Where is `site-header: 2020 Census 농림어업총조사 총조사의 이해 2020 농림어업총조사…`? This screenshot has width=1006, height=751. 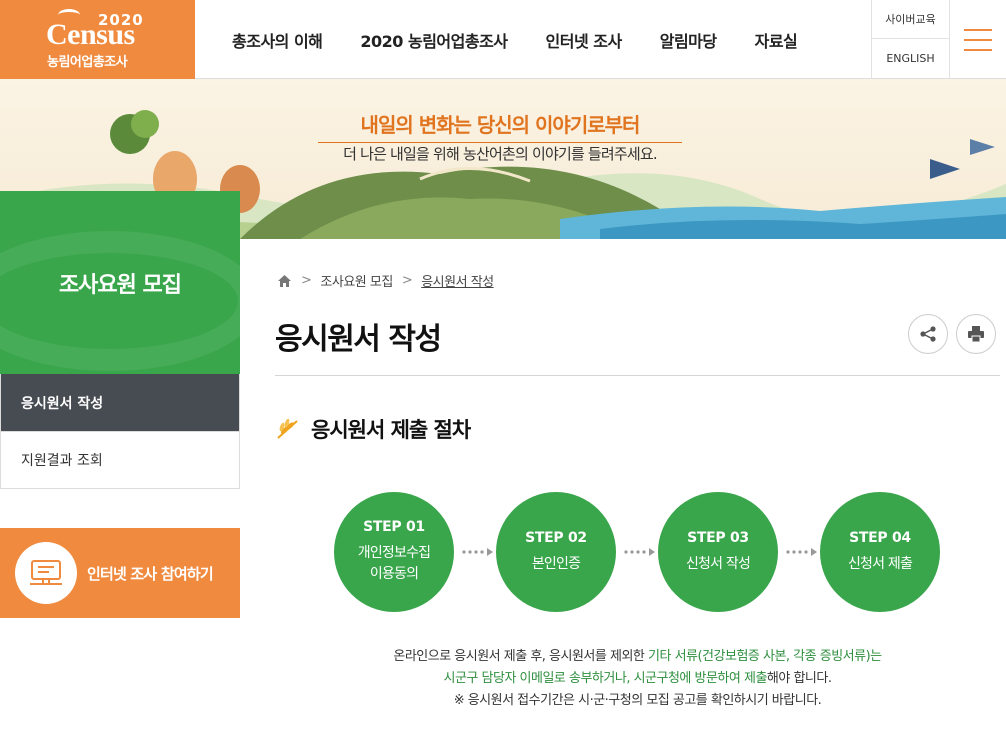 site-header: 2020 Census 농림어업총조사 총조사의 이해 2020 농림어업총조사… is located at coordinates (503, 39).